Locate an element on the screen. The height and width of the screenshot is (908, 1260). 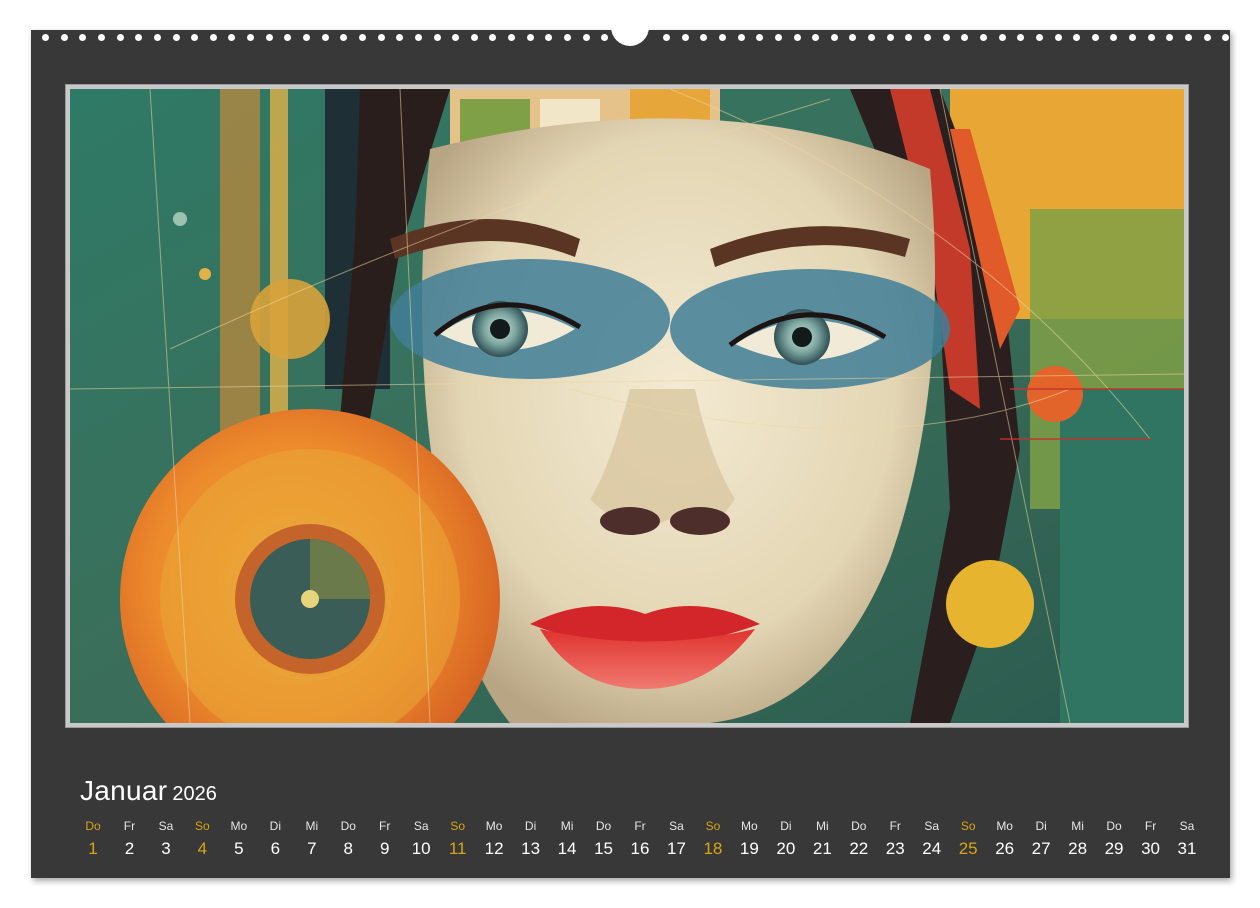
day-cell: Mo 26 is located at coordinates (1005, 838).